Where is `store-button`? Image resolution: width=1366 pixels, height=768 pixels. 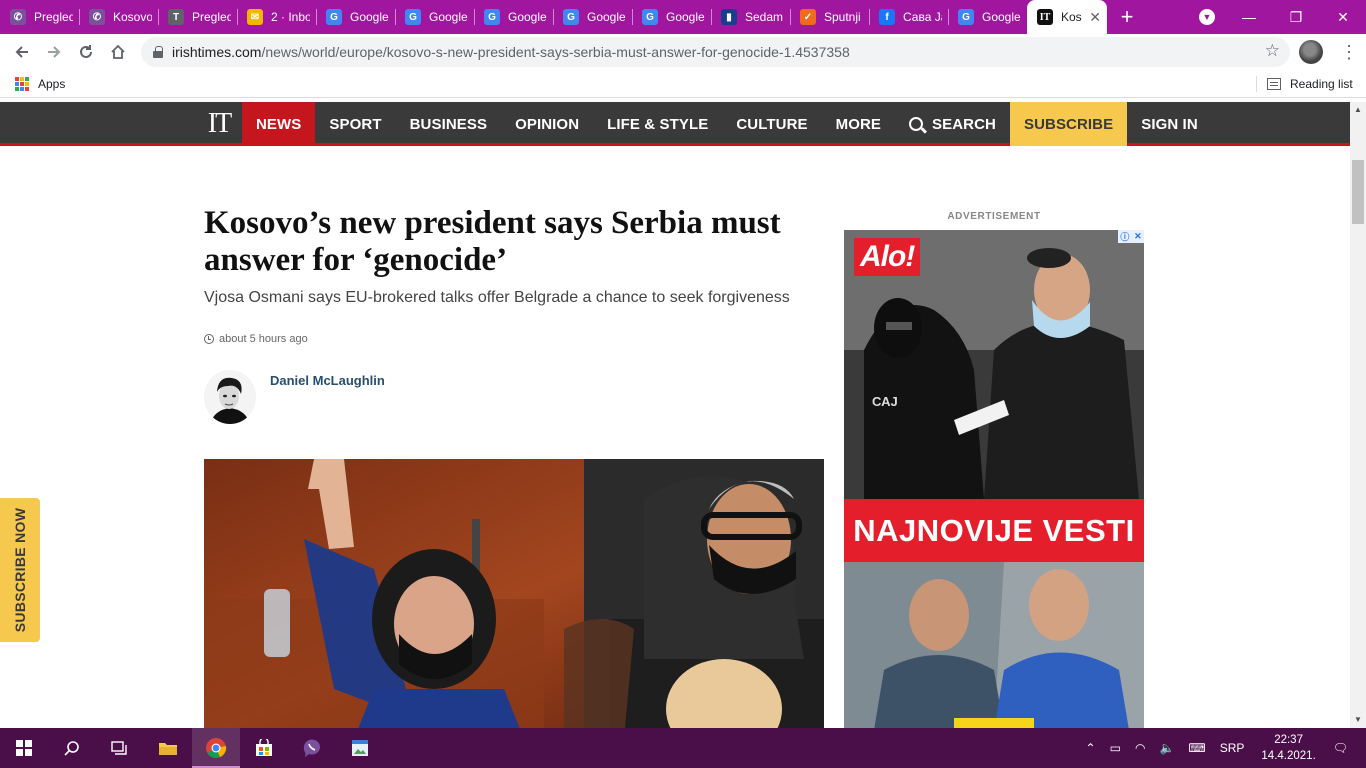
store-button is located at coordinates (264, 748).